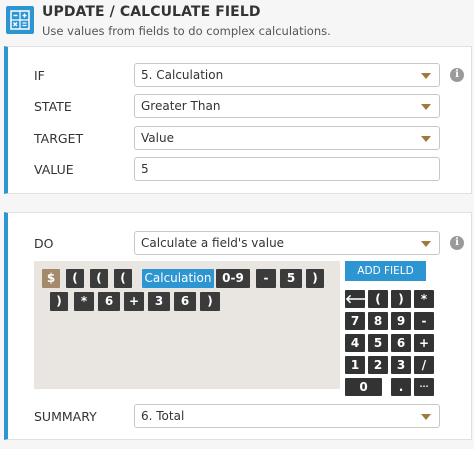  Describe the element at coordinates (363, 387) in the screenshot. I see `keypad-key: 0` at that location.